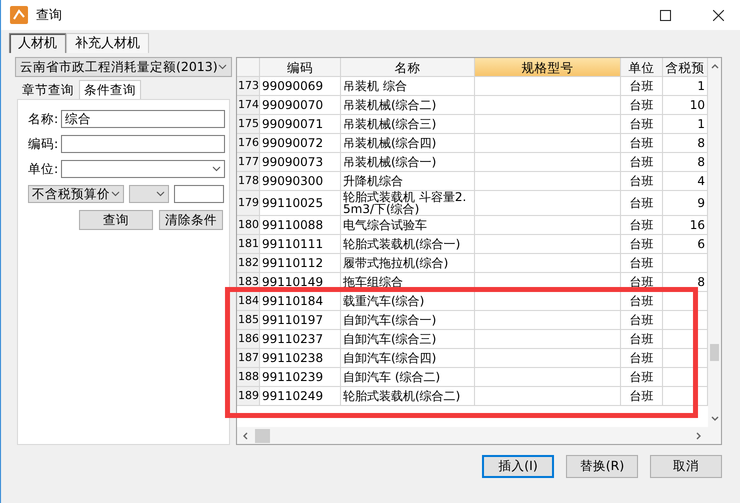 The height and width of the screenshot is (503, 740). Describe the element at coordinates (49, 15) in the screenshot. I see `window-title: 查询` at that location.